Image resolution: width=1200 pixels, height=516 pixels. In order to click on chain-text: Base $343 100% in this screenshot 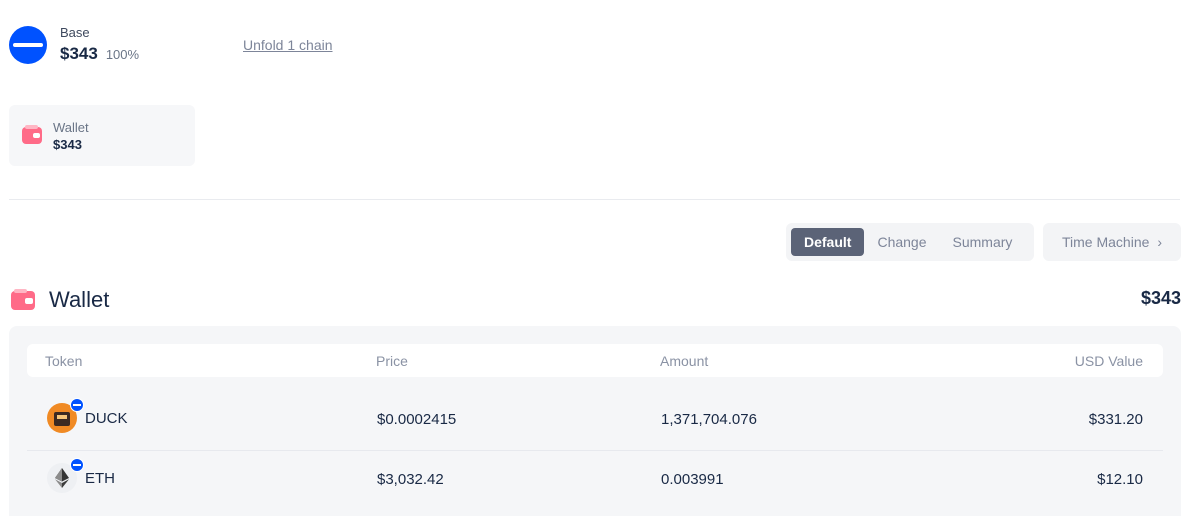, I will do `click(99, 44)`.